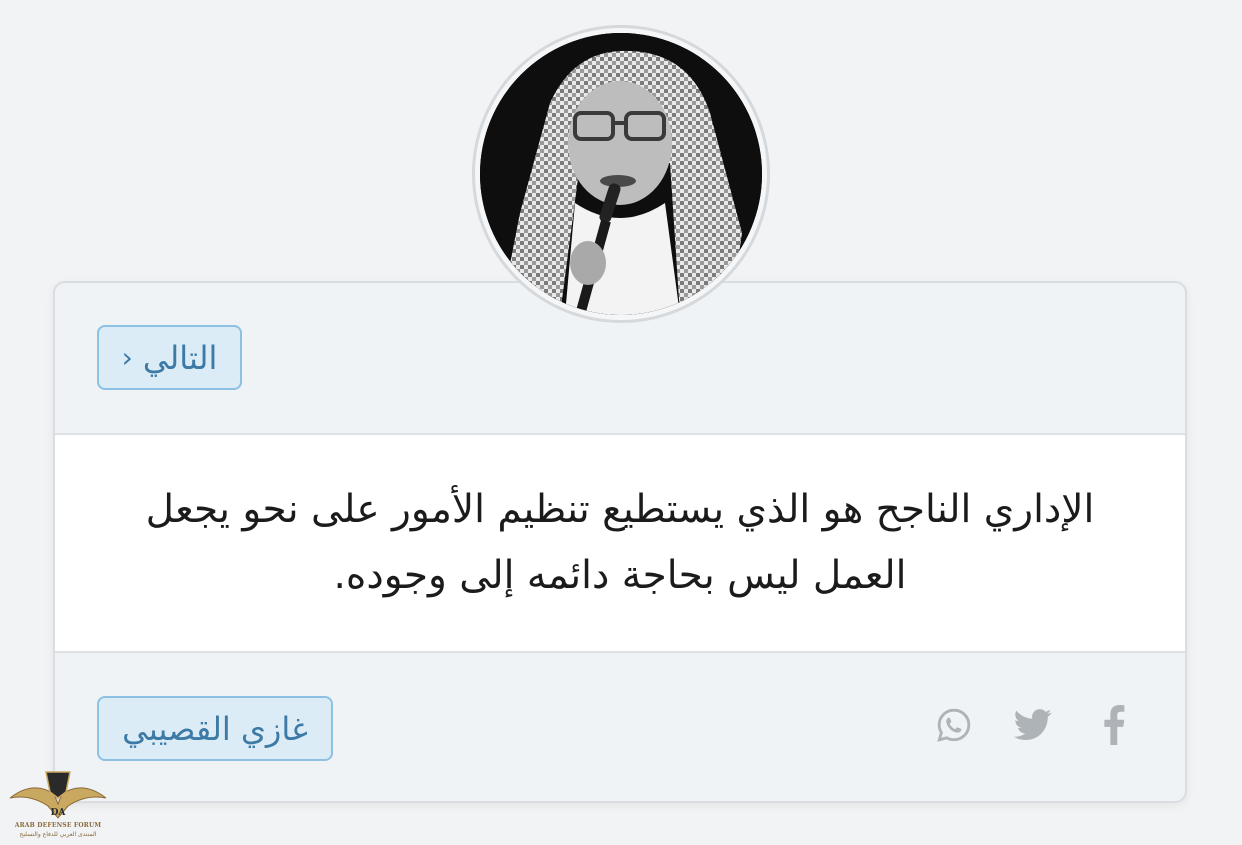  I want to click on logo-text: DA, so click(59, 813).